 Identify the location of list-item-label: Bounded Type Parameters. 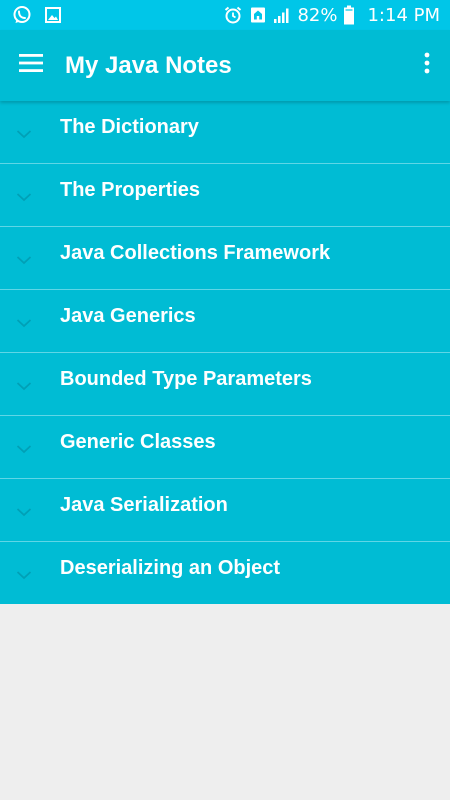
(186, 379).